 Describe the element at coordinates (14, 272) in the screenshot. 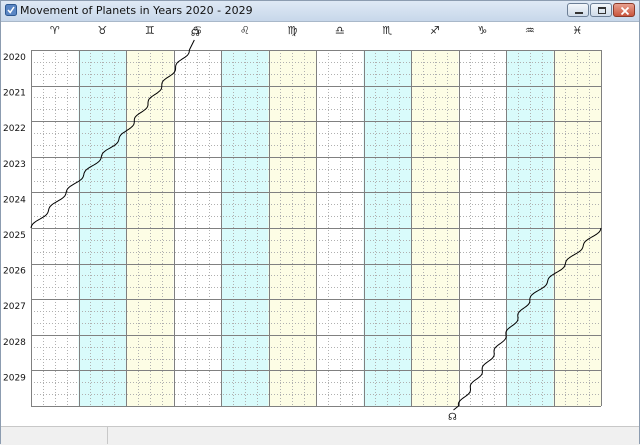

I see `year-label: 2026` at that location.